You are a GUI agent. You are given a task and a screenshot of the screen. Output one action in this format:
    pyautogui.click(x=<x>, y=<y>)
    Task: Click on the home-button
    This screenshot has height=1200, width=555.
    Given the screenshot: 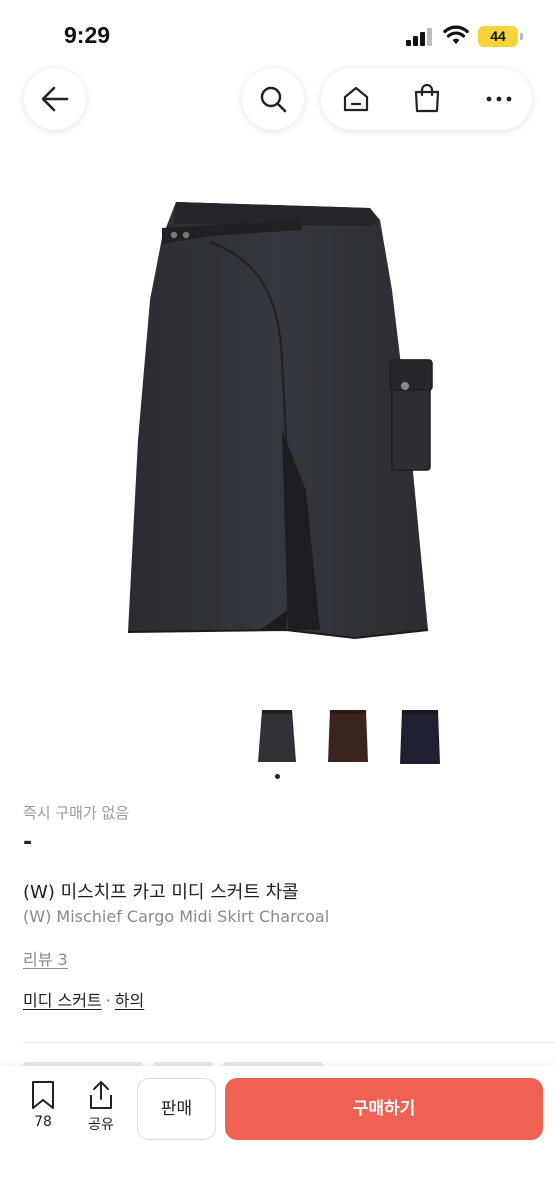 What is the action you would take?
    pyautogui.click(x=356, y=99)
    